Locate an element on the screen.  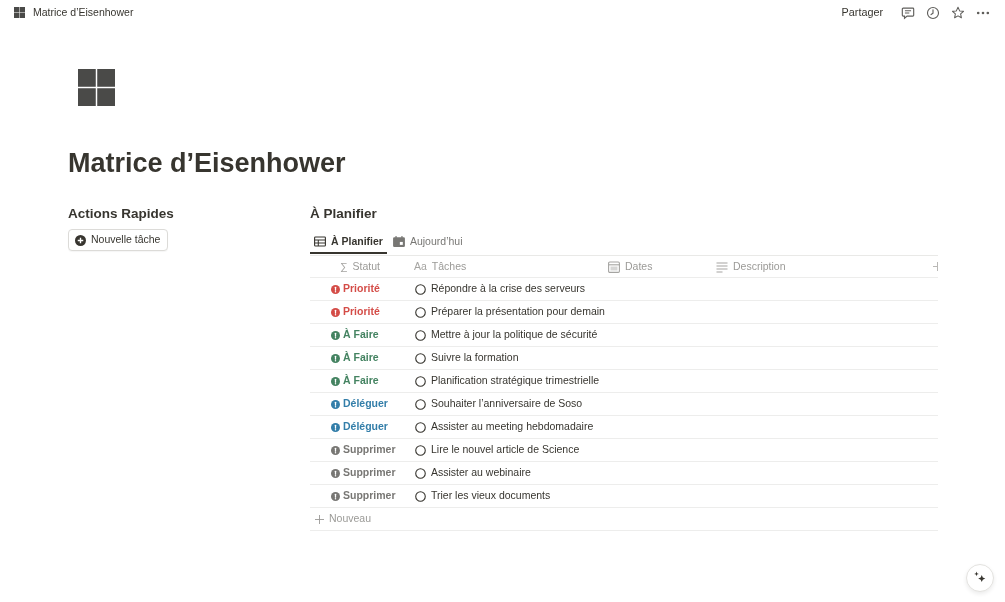
section-heading: À Planifier is located at coordinates (343, 214).